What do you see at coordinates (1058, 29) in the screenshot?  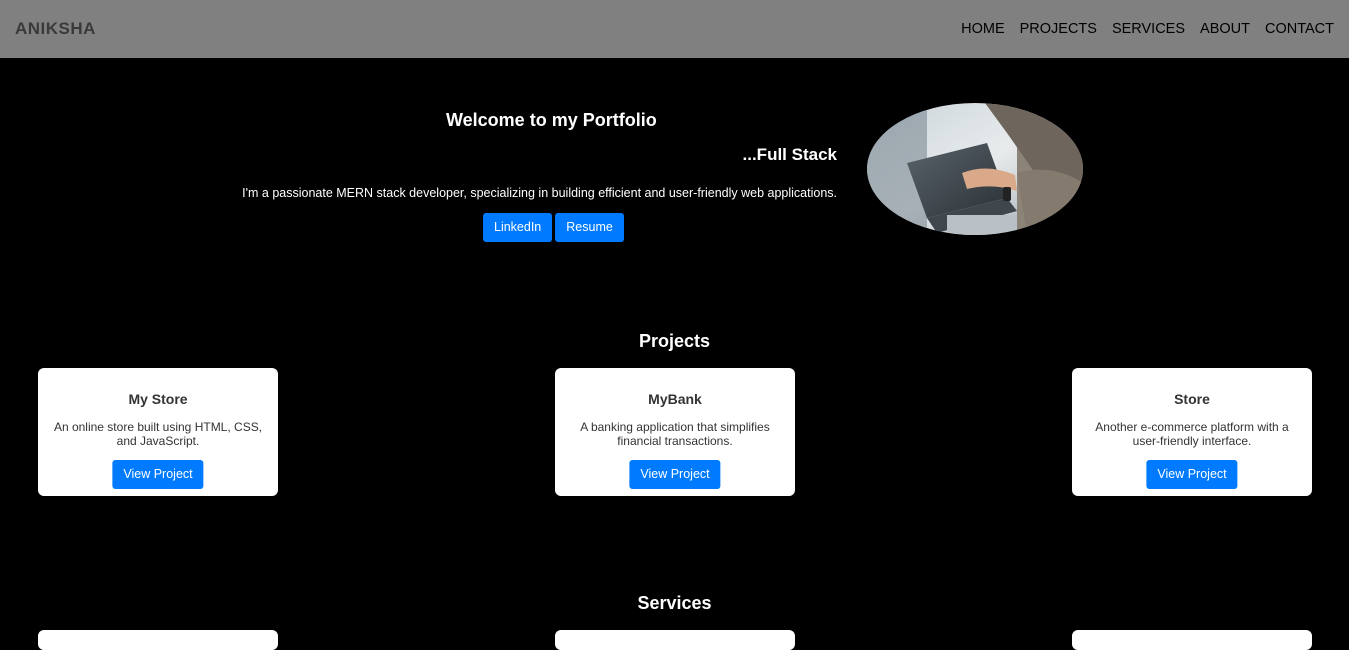 I see `nav-projects: PROJECTS` at bounding box center [1058, 29].